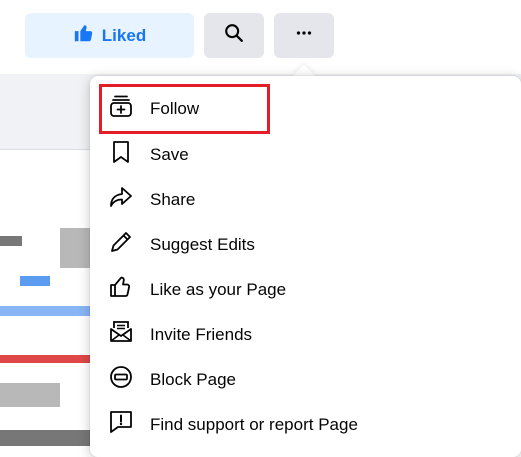 Image resolution: width=521 pixels, height=457 pixels. Describe the element at coordinates (84, 35) in the screenshot. I see `thumbs-up-icon` at that location.